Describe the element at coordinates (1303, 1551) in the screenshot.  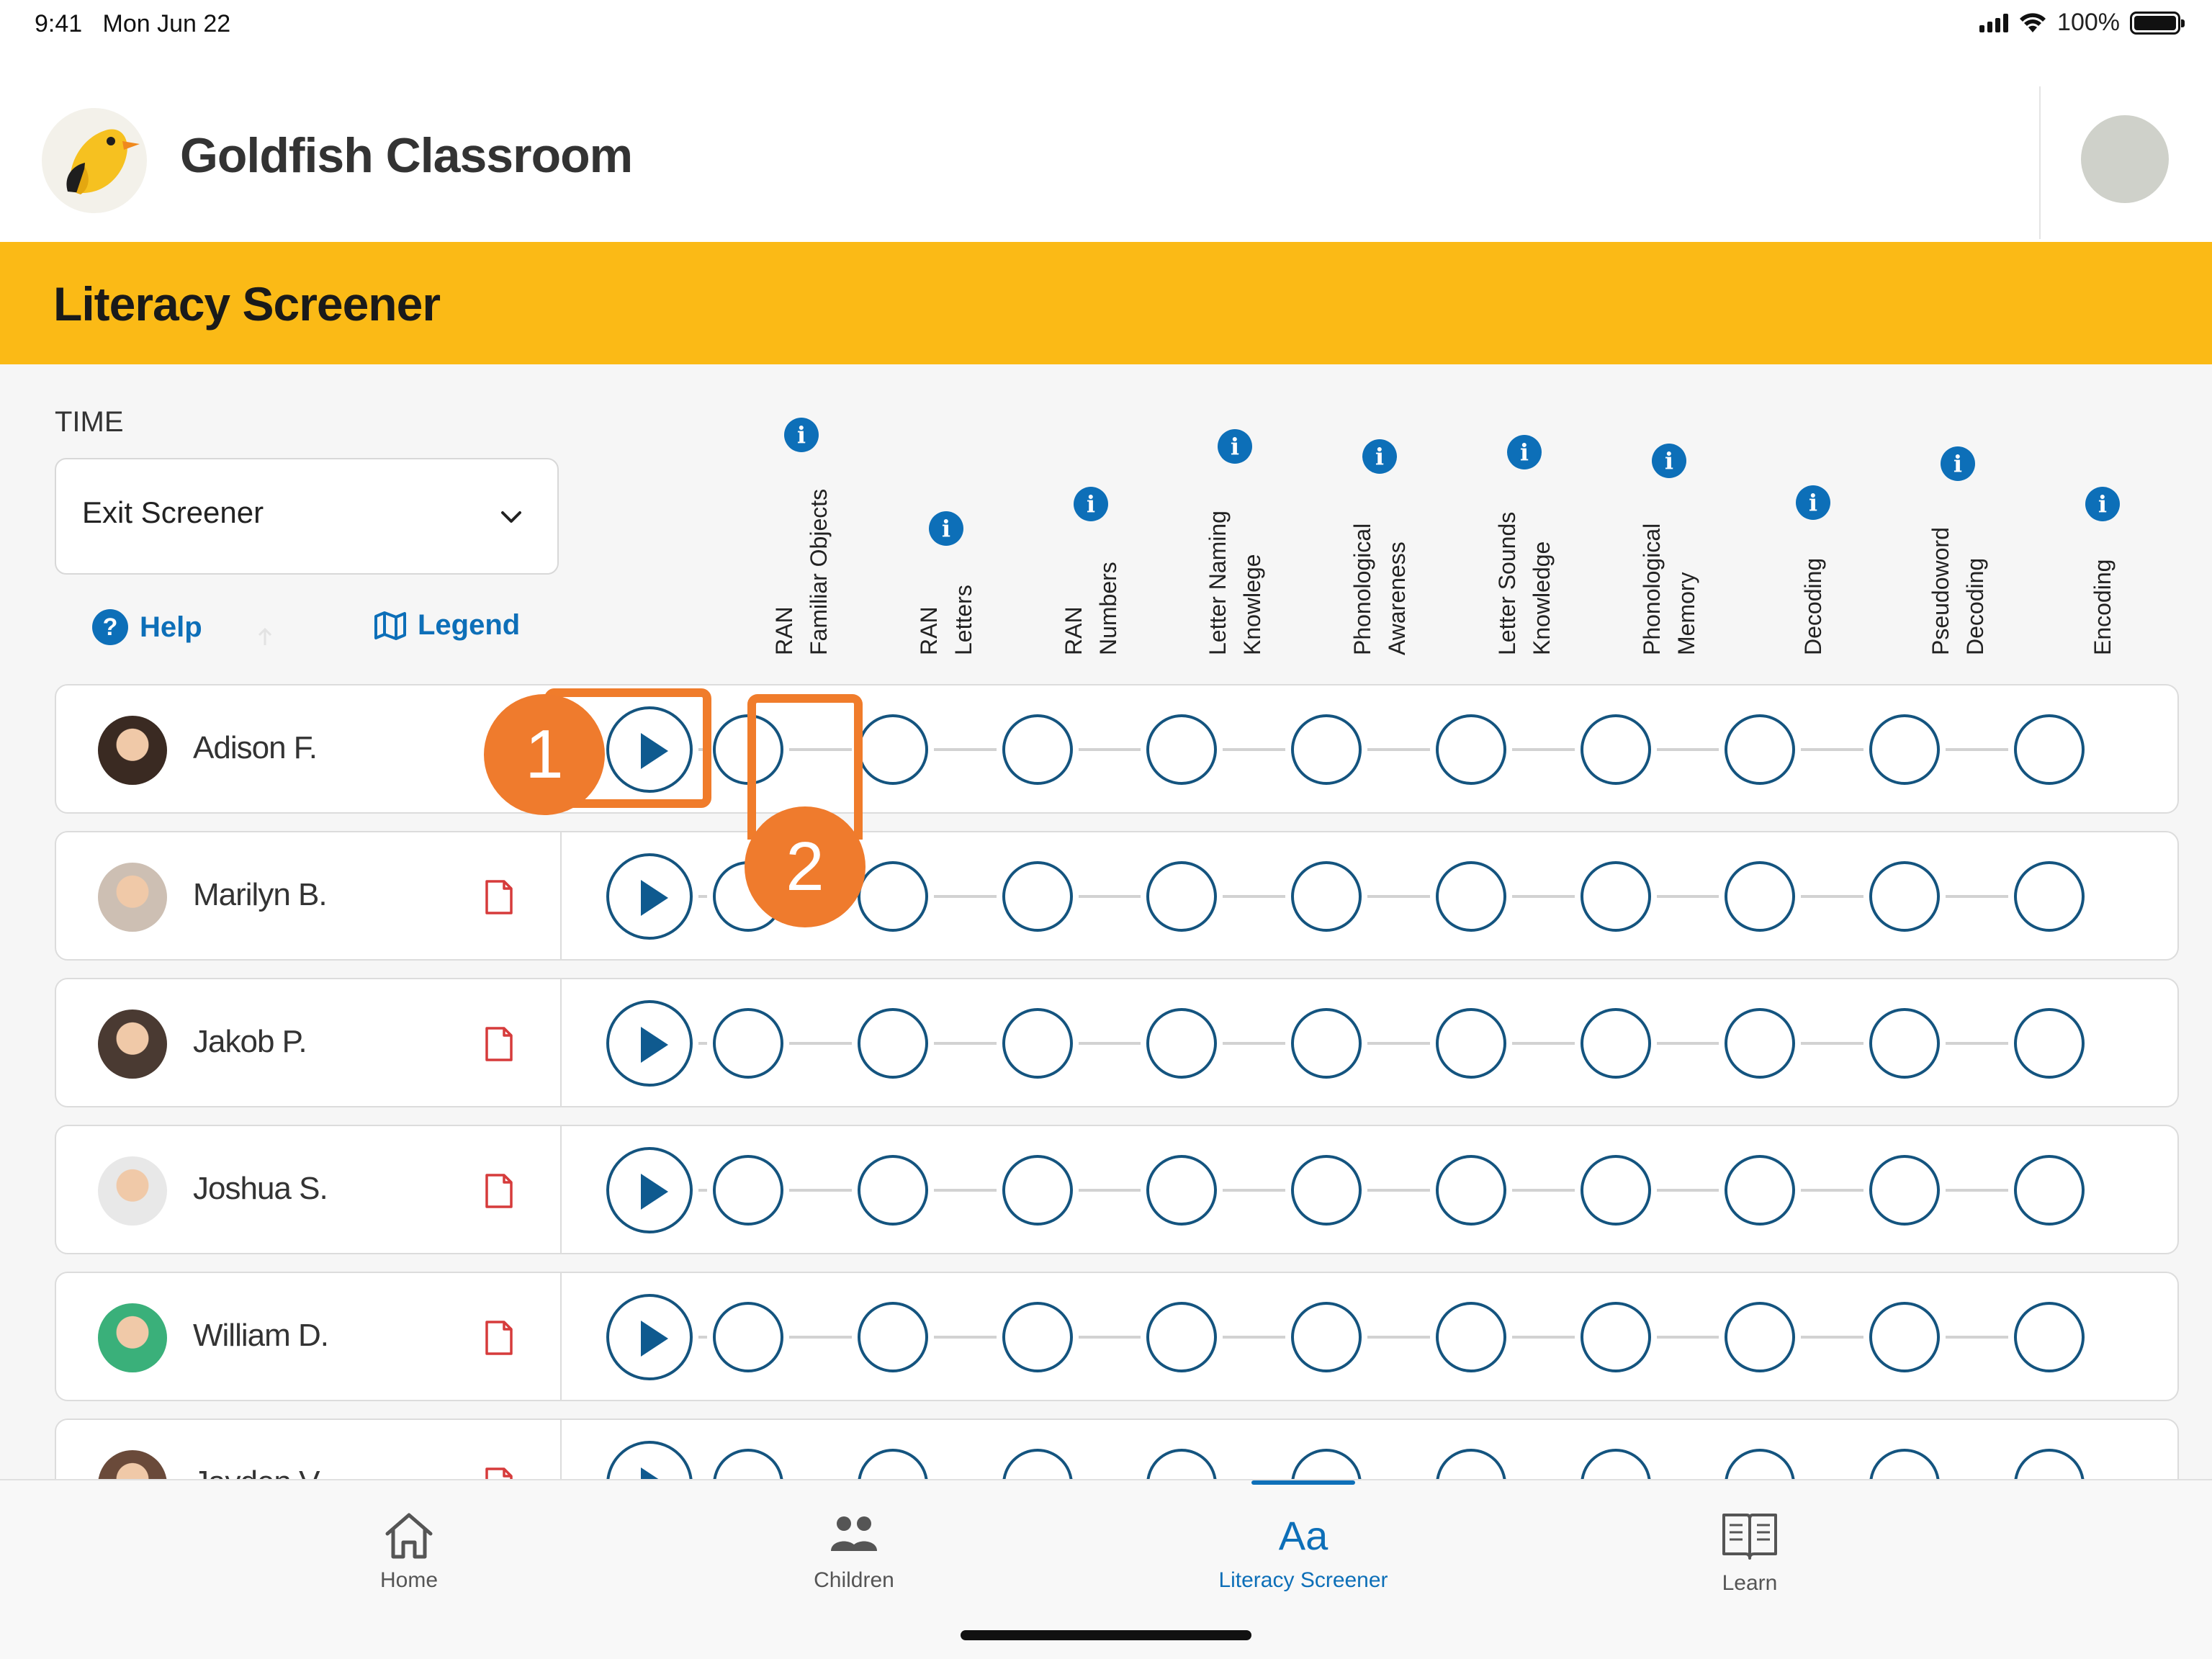
I see `tab-literacy-screener: Aa Literacy Screener` at that location.